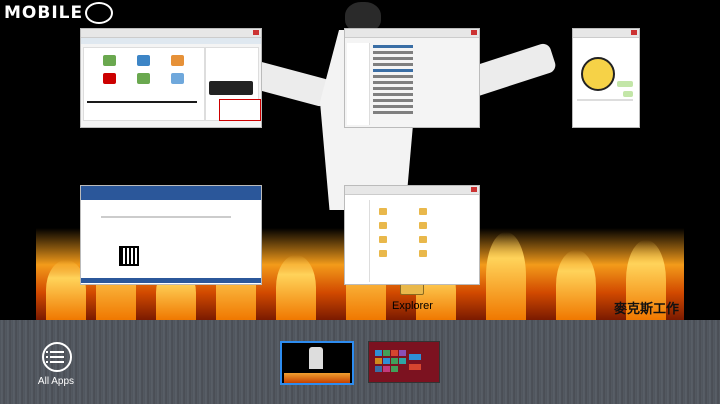  Describe the element at coordinates (99, 13) in the screenshot. I see `mobile01-logo-icon` at that location.